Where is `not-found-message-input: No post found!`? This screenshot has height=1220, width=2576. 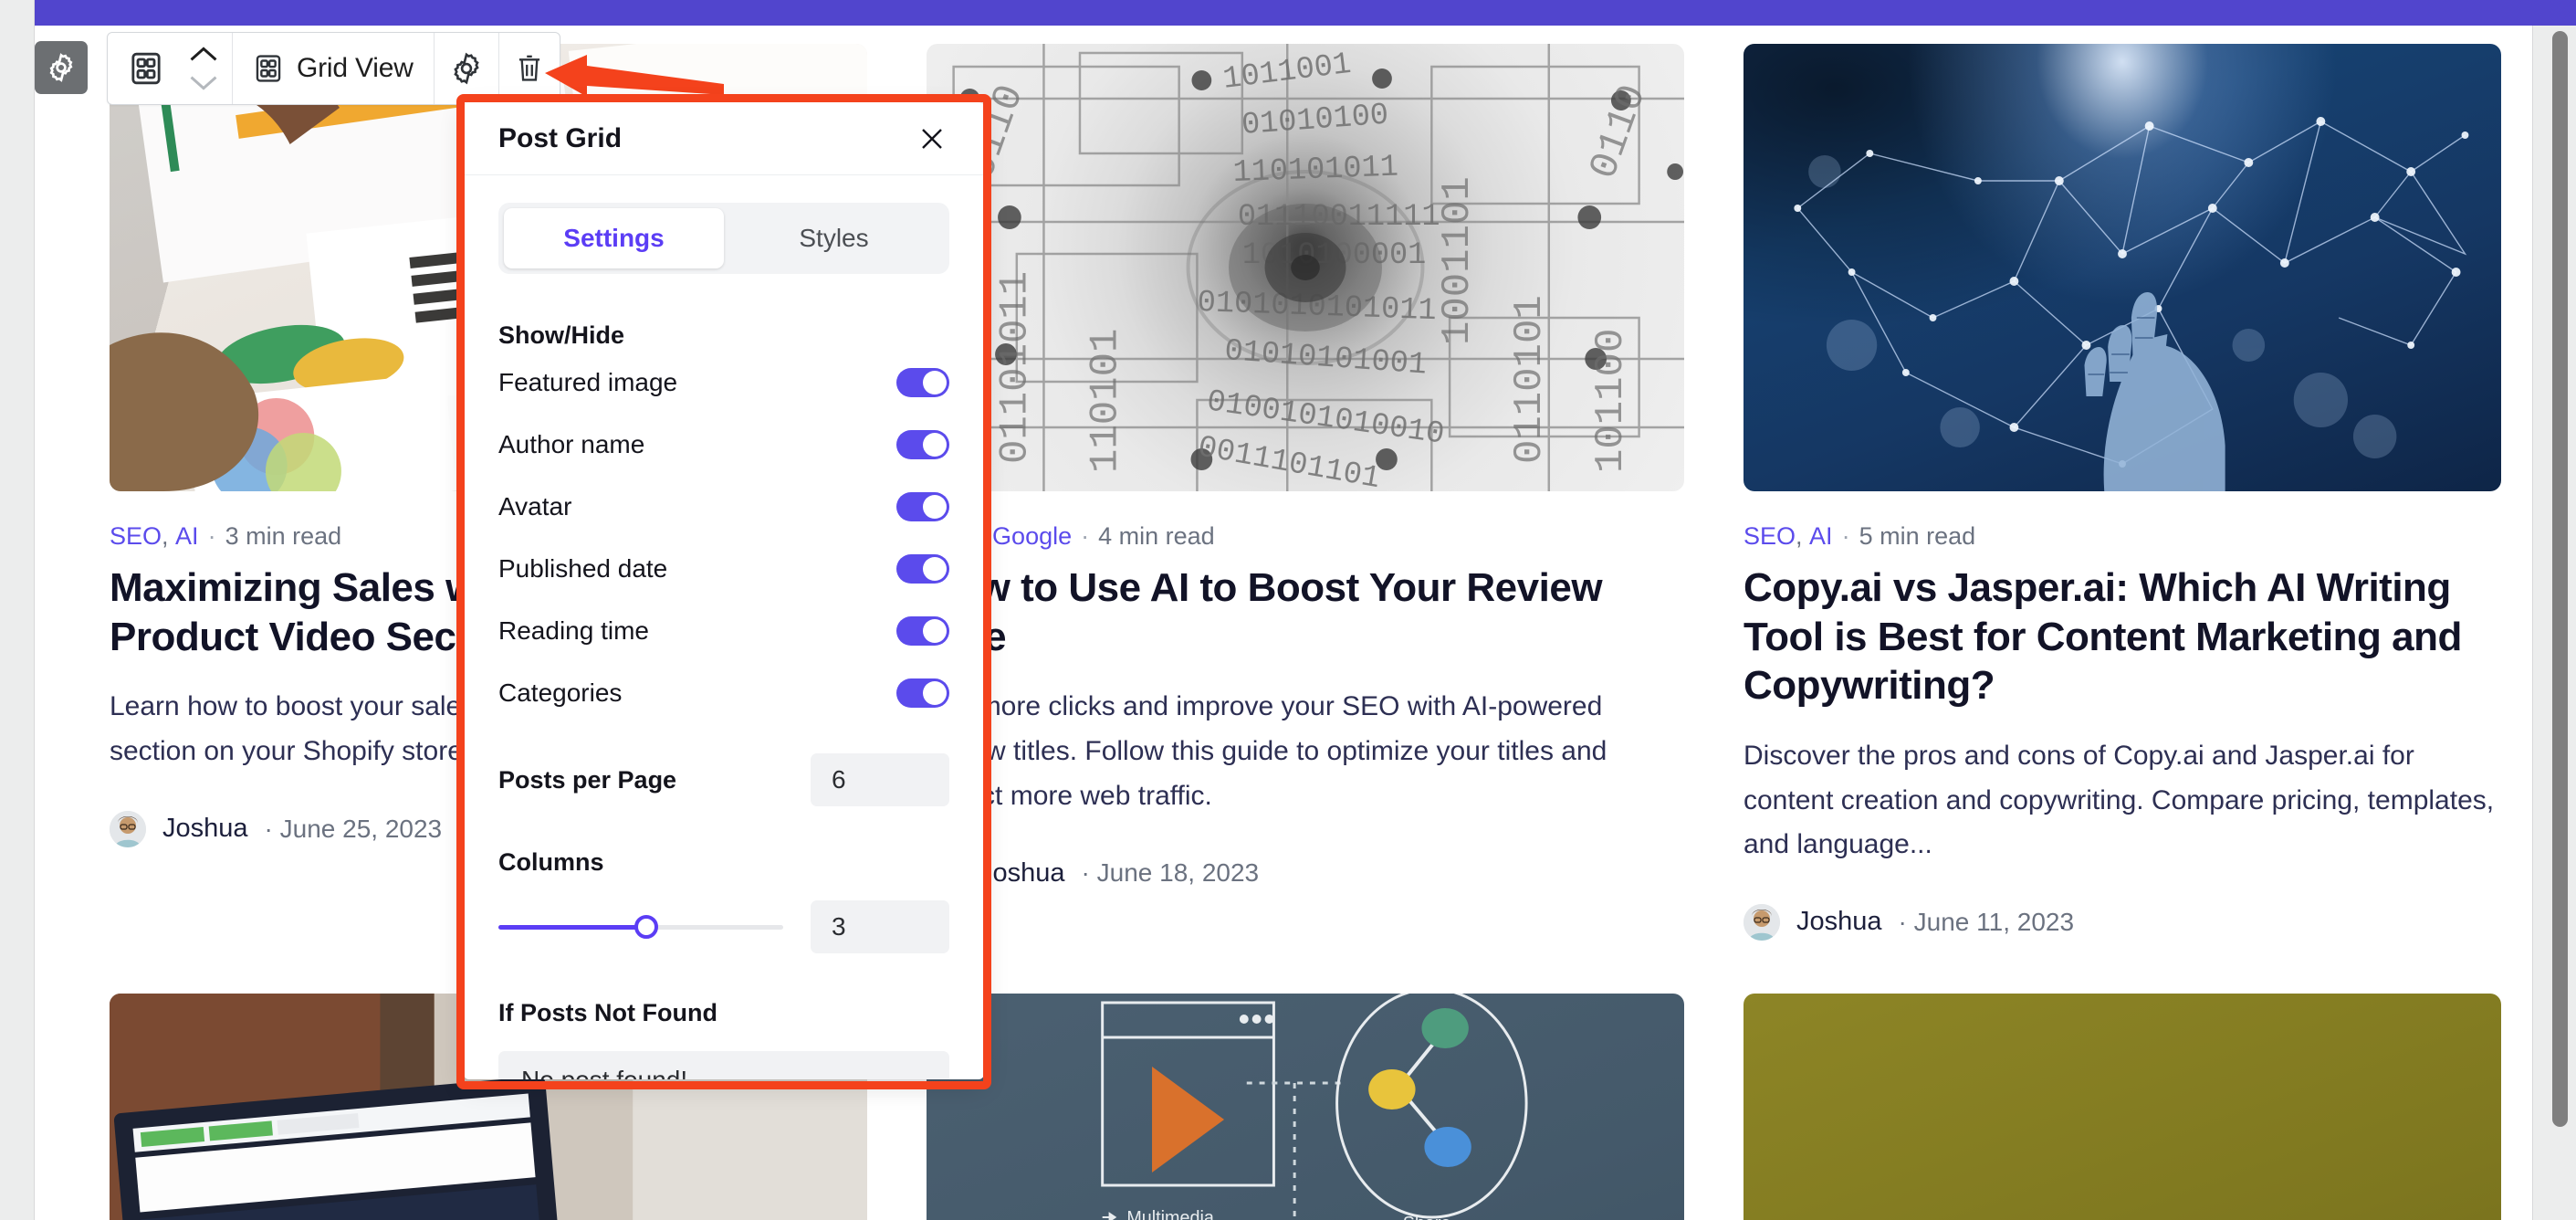
not-found-message-input: No post found! is located at coordinates (723, 1065).